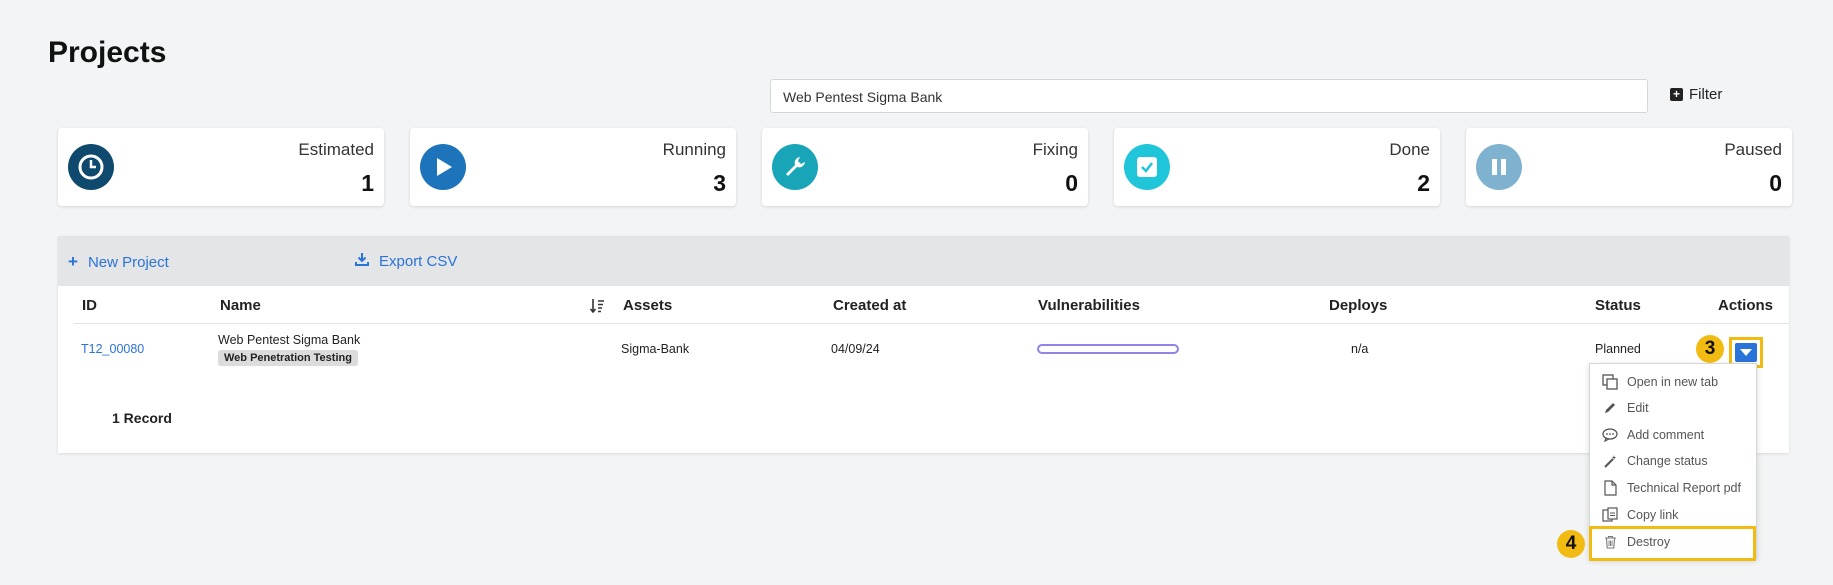  What do you see at coordinates (1610, 408) in the screenshot?
I see `pencil-icon` at bounding box center [1610, 408].